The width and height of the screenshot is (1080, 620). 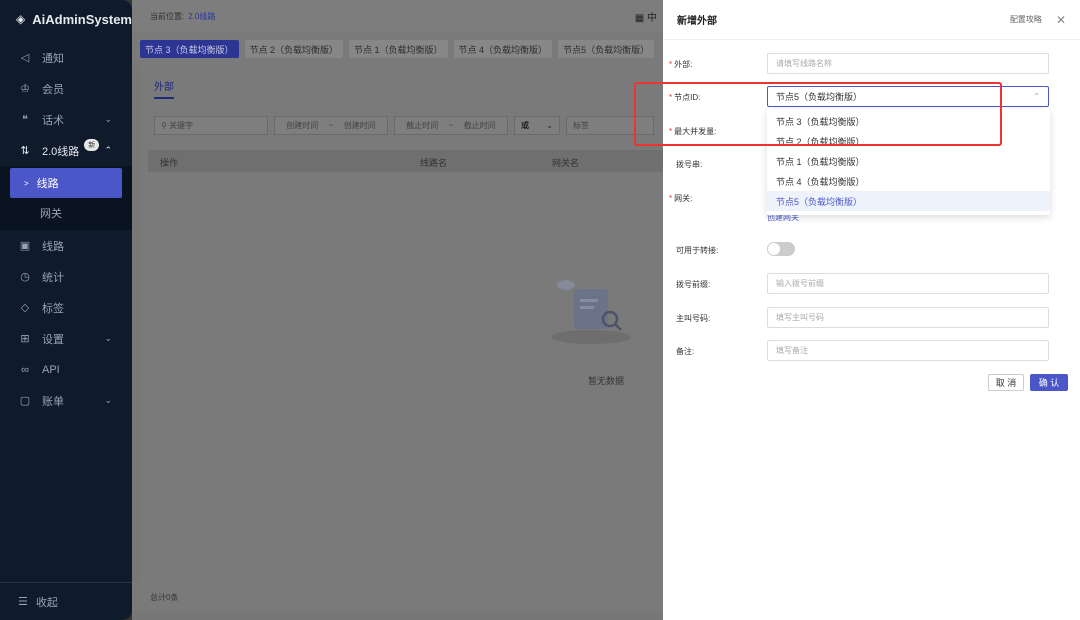 What do you see at coordinates (781, 249) in the screenshot?
I see `transfer-toggle` at bounding box center [781, 249].